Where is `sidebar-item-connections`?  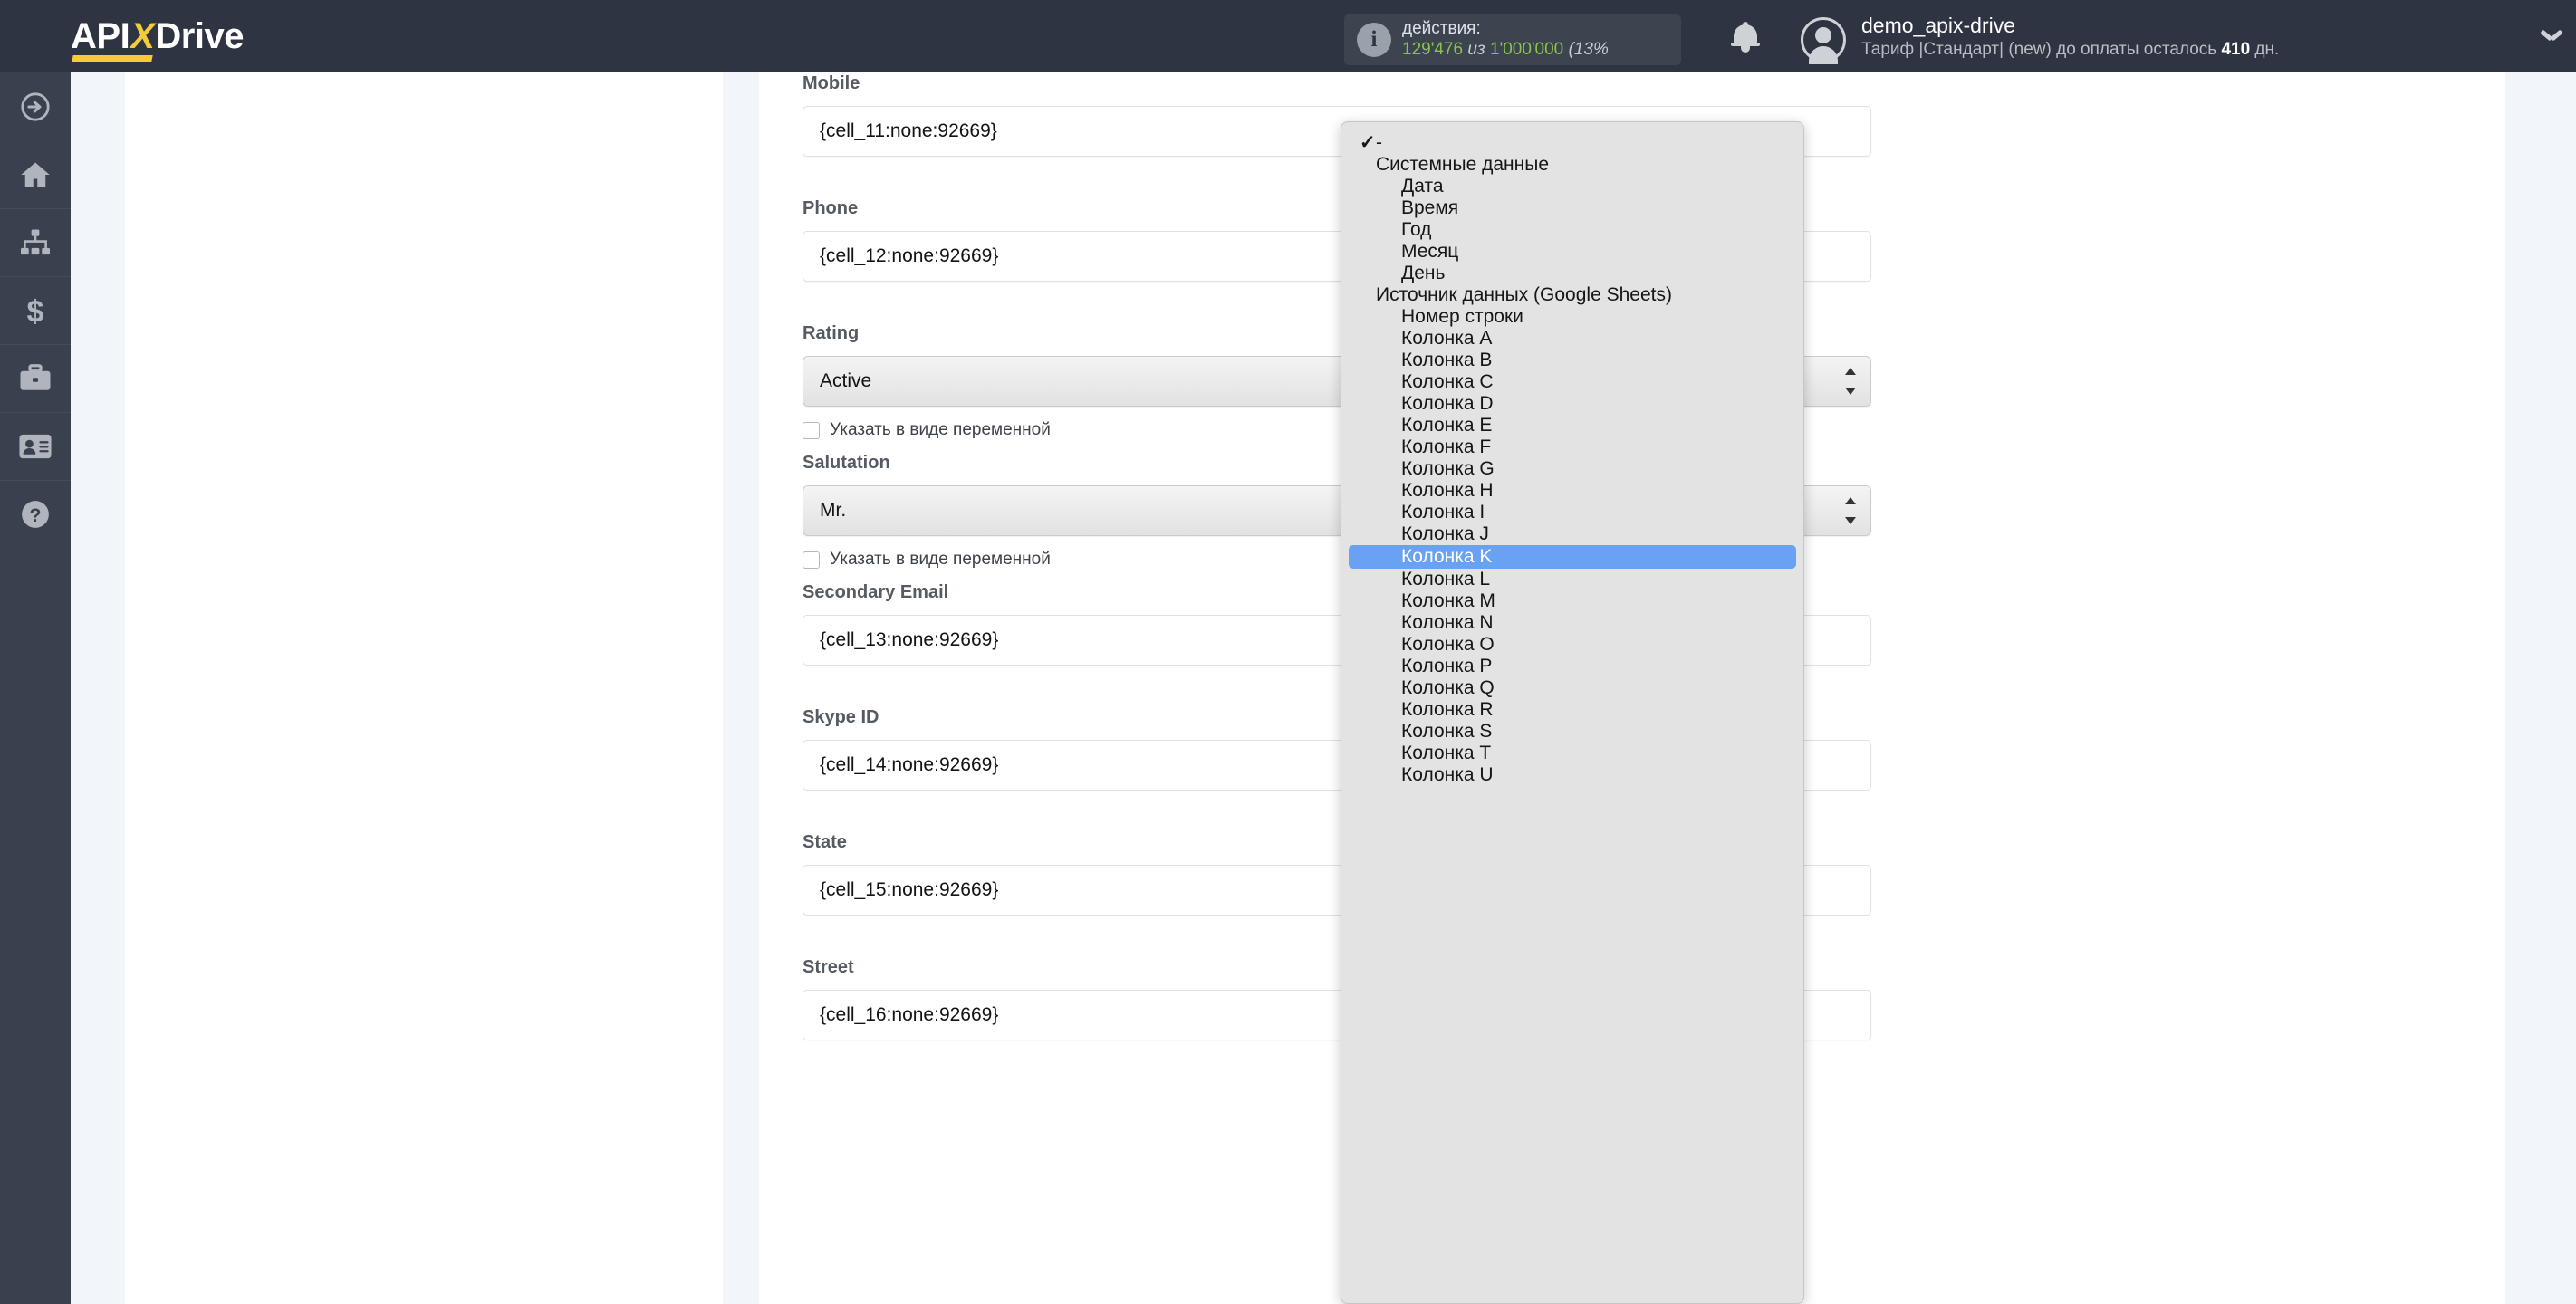 sidebar-item-connections is located at coordinates (35, 106).